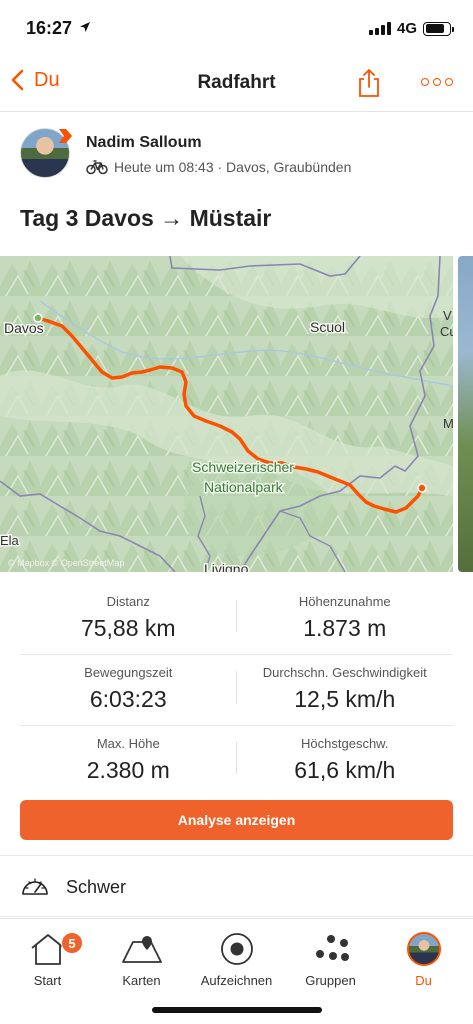  Describe the element at coordinates (345, 743) in the screenshot. I see `stat-label: Höchstgeschw.` at that location.